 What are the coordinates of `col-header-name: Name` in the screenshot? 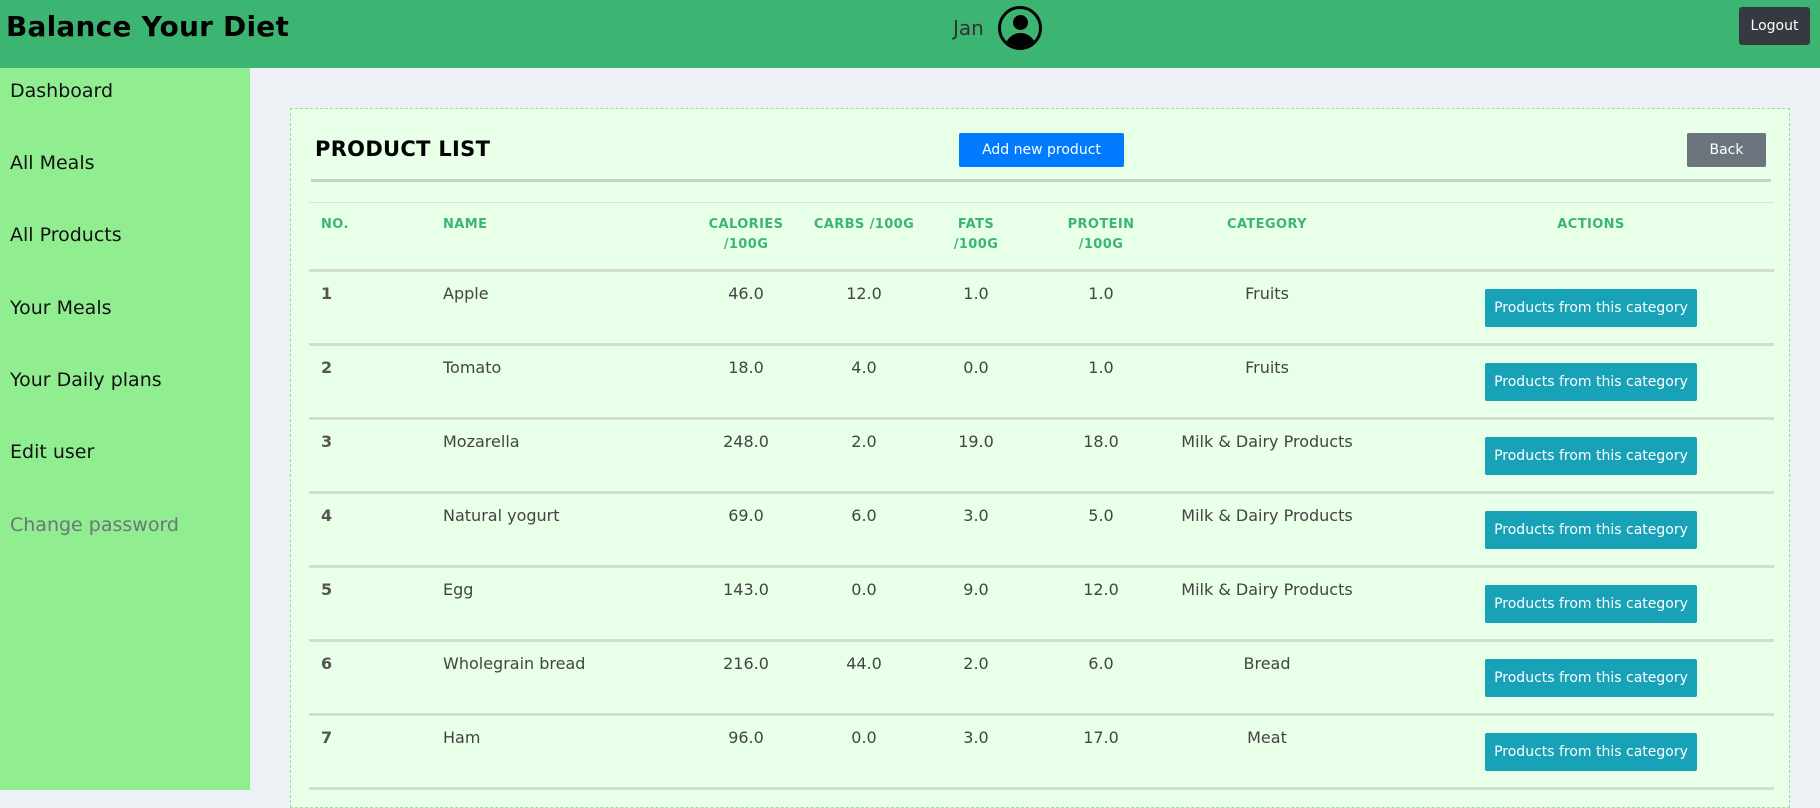 It's located at (465, 224).